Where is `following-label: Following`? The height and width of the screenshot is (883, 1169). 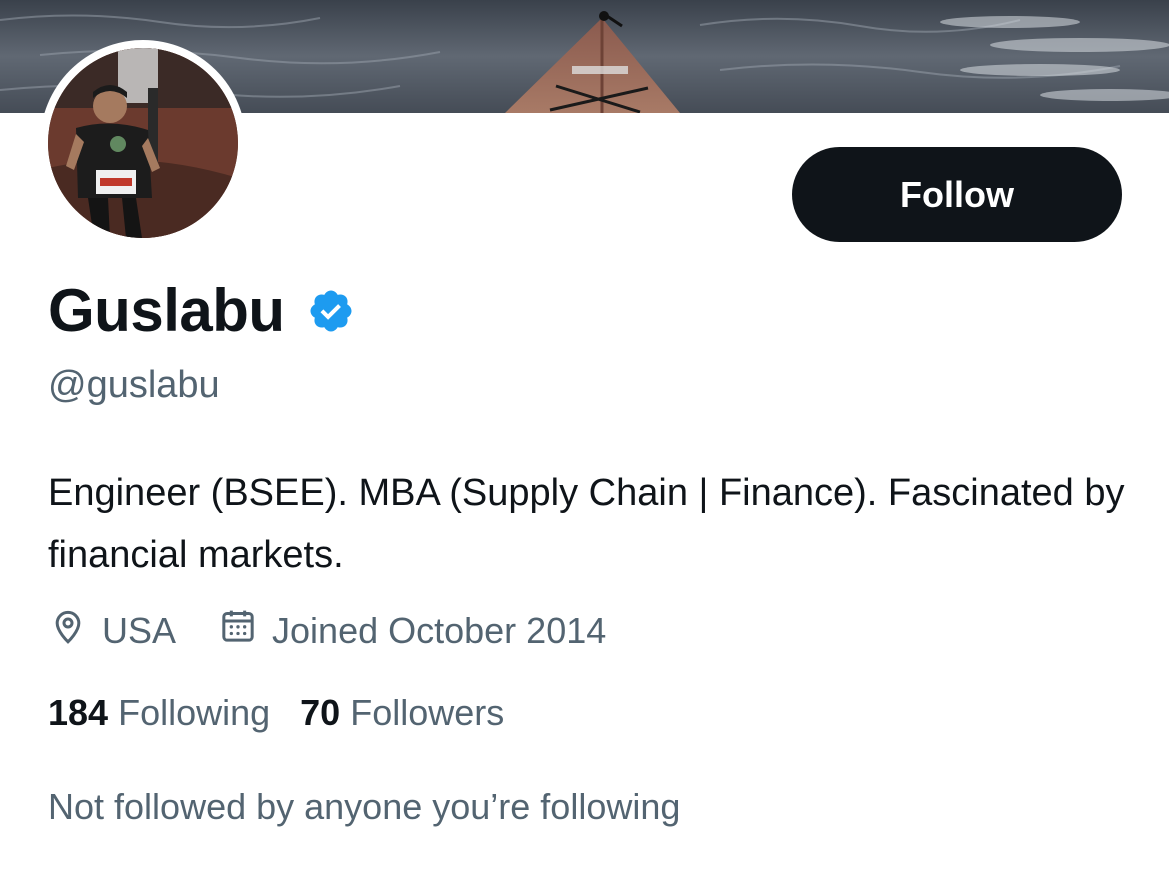
following-label: Following is located at coordinates (194, 712).